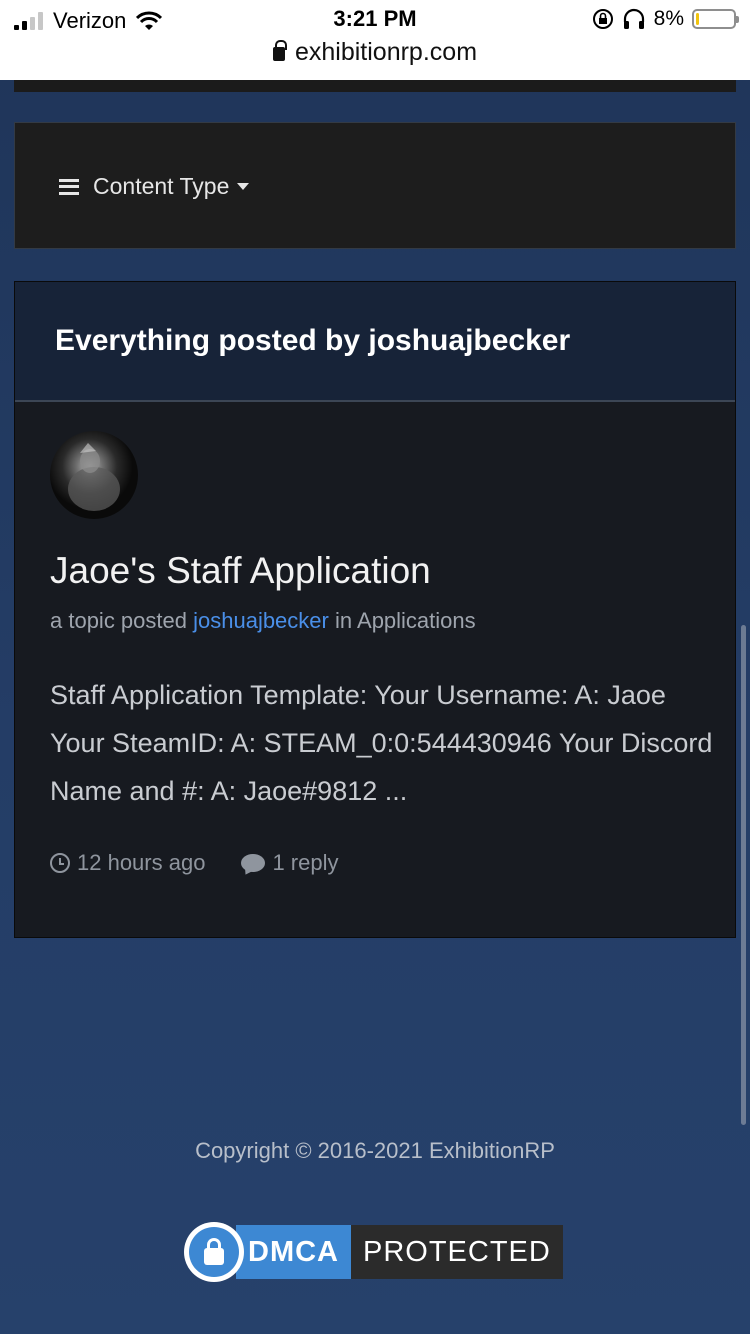  Describe the element at coordinates (161, 186) in the screenshot. I see `content-type-label: Content Type` at that location.